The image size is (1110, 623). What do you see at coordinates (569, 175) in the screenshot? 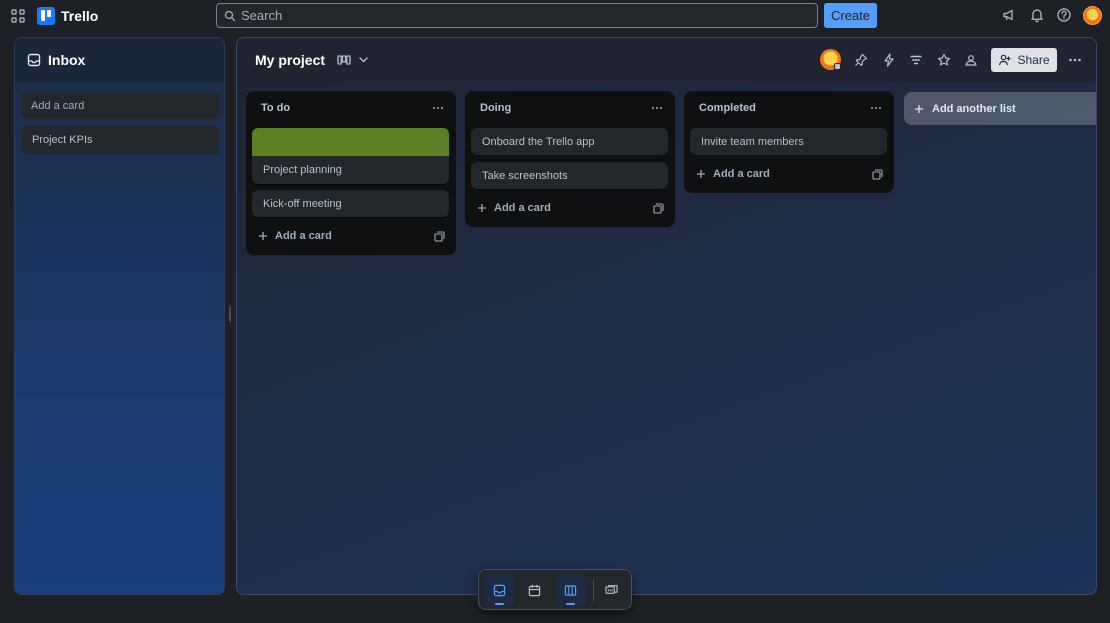
I see `card: Take screenshots` at bounding box center [569, 175].